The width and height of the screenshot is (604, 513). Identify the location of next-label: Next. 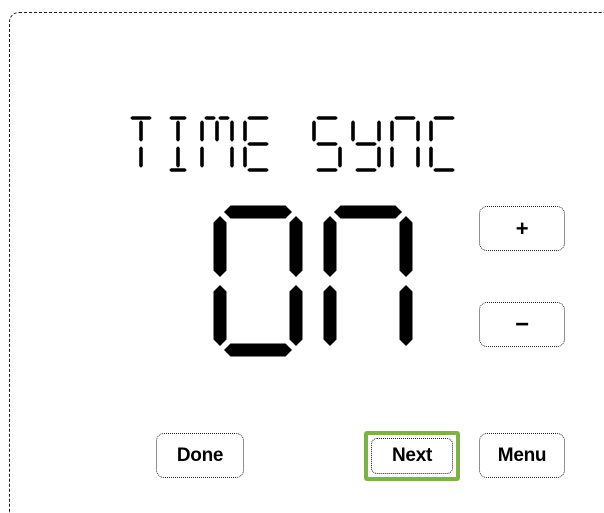
(412, 455).